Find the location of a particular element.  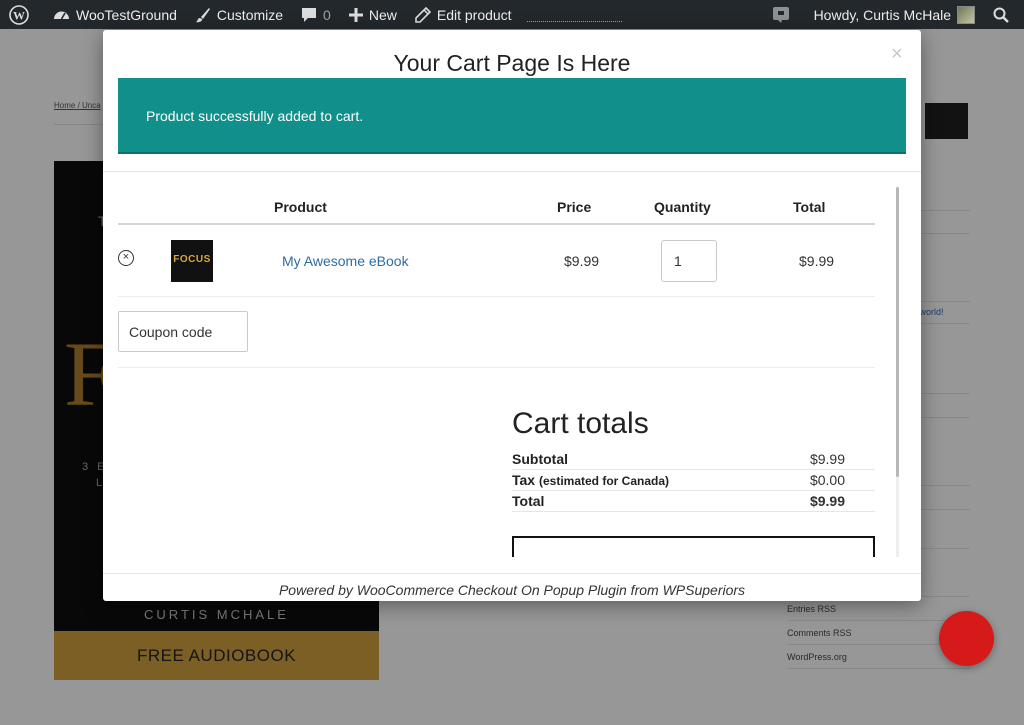

subtotal-label: Subtotal is located at coordinates (540, 459).